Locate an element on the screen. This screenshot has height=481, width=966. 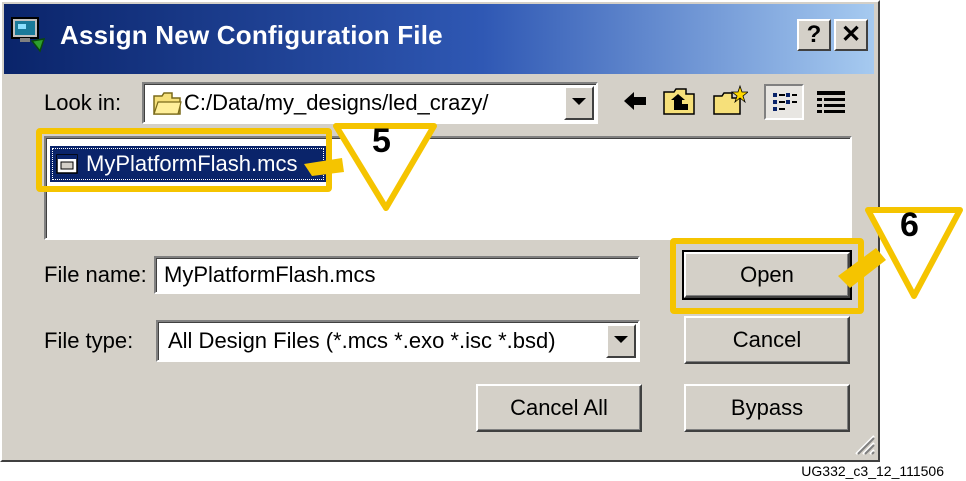
bypass-button: Bypass is located at coordinates (767, 408).